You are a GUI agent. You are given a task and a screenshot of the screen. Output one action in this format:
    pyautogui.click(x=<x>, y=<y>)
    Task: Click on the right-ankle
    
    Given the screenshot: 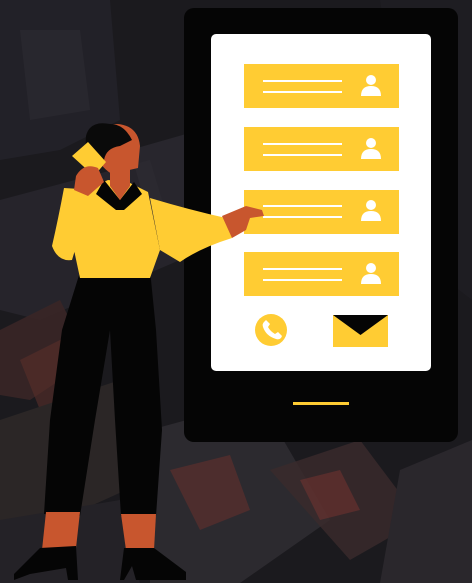 What is the action you would take?
    pyautogui.click(x=138, y=532)
    